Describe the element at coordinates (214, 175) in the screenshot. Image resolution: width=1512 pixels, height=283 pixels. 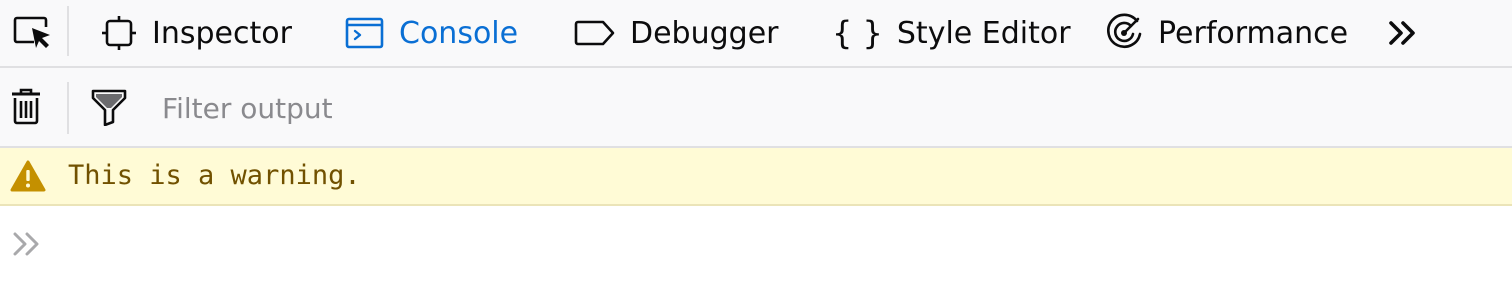
I see `warning-message-text: This is a warning.` at that location.